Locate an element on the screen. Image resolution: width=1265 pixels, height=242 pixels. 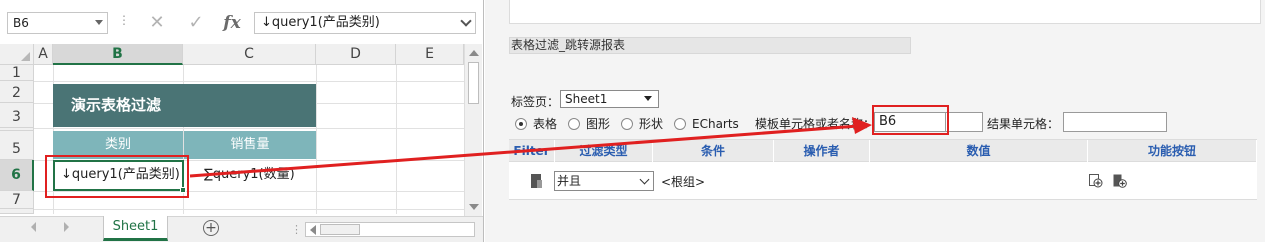
name-box: B6 is located at coordinates (57, 23).